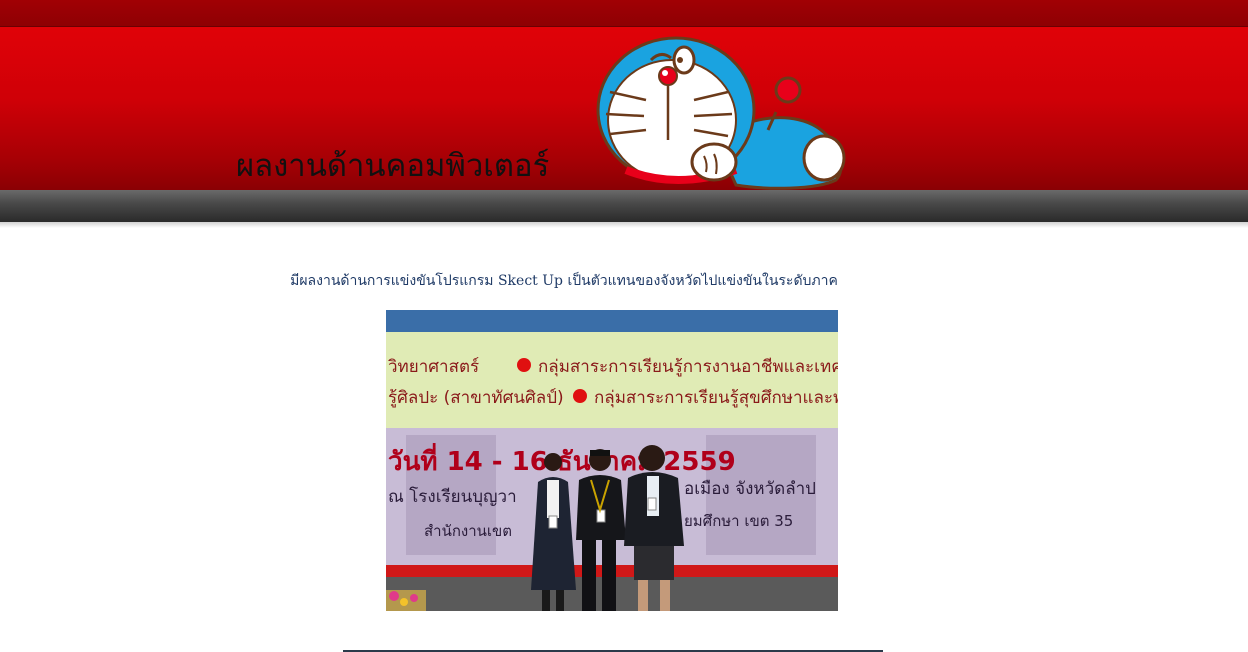 The width and height of the screenshot is (1248, 652). Describe the element at coordinates (476, 398) in the screenshot. I see `photo-banner-line3: รู้ศิลปะ (สาขาทัศนศิลป์)` at that location.